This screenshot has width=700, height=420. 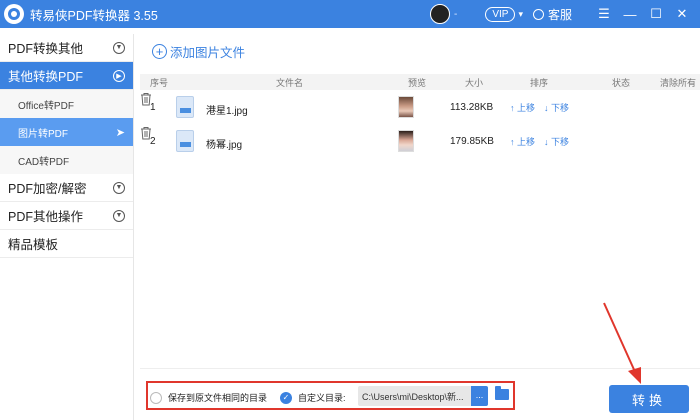 I want to click on sidebar-group-label: 其他转换PDF, so click(x=46, y=77).